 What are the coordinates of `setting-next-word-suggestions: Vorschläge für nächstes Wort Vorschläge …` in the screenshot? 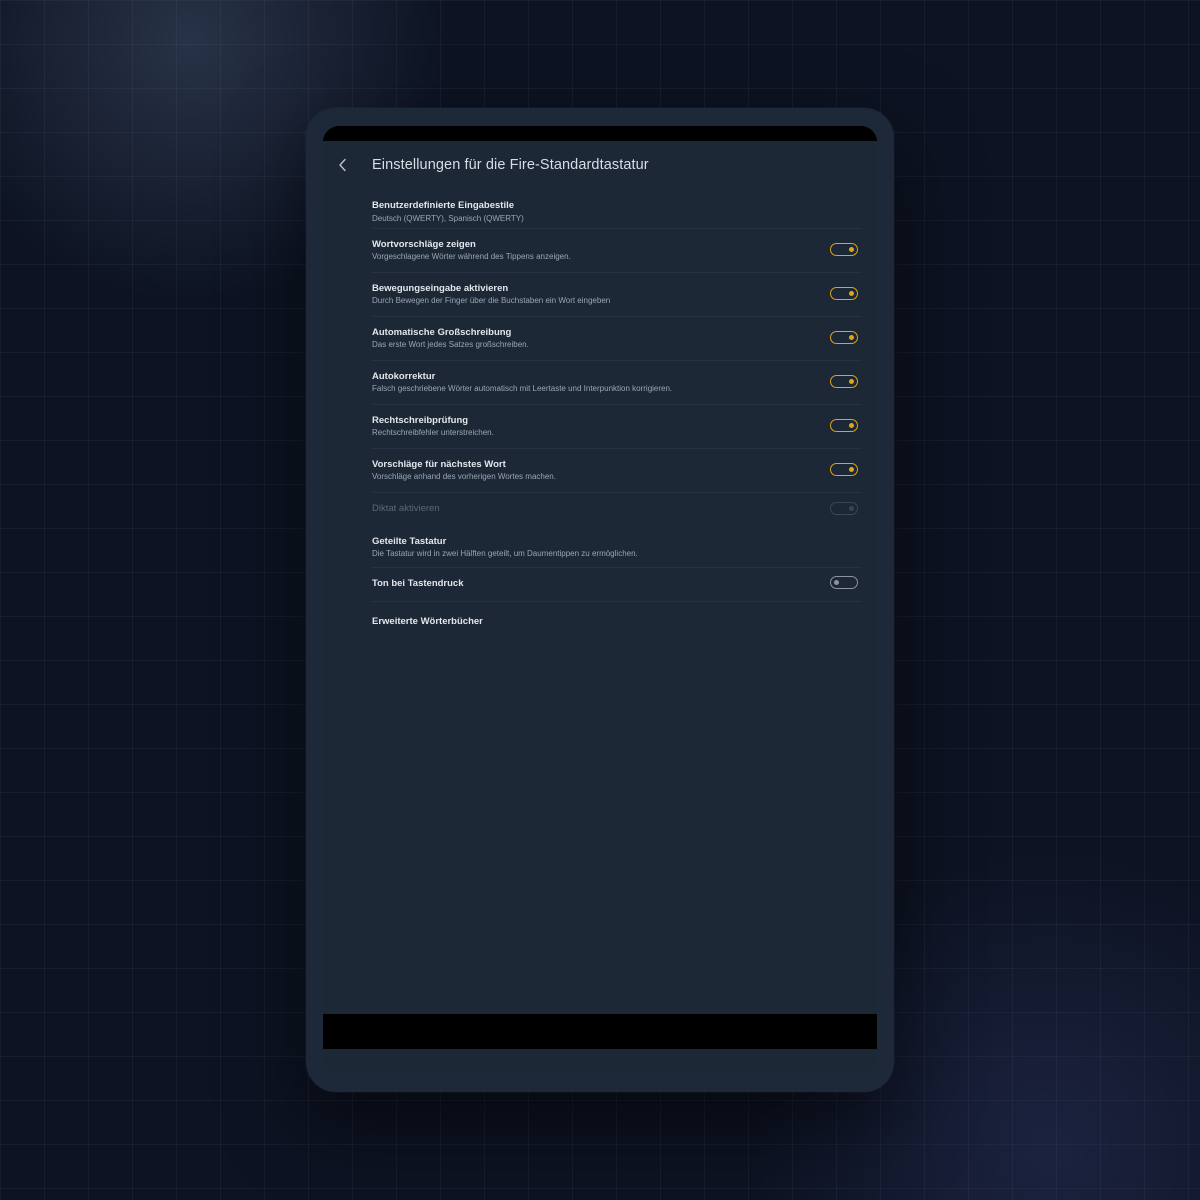 It's located at (617, 471).